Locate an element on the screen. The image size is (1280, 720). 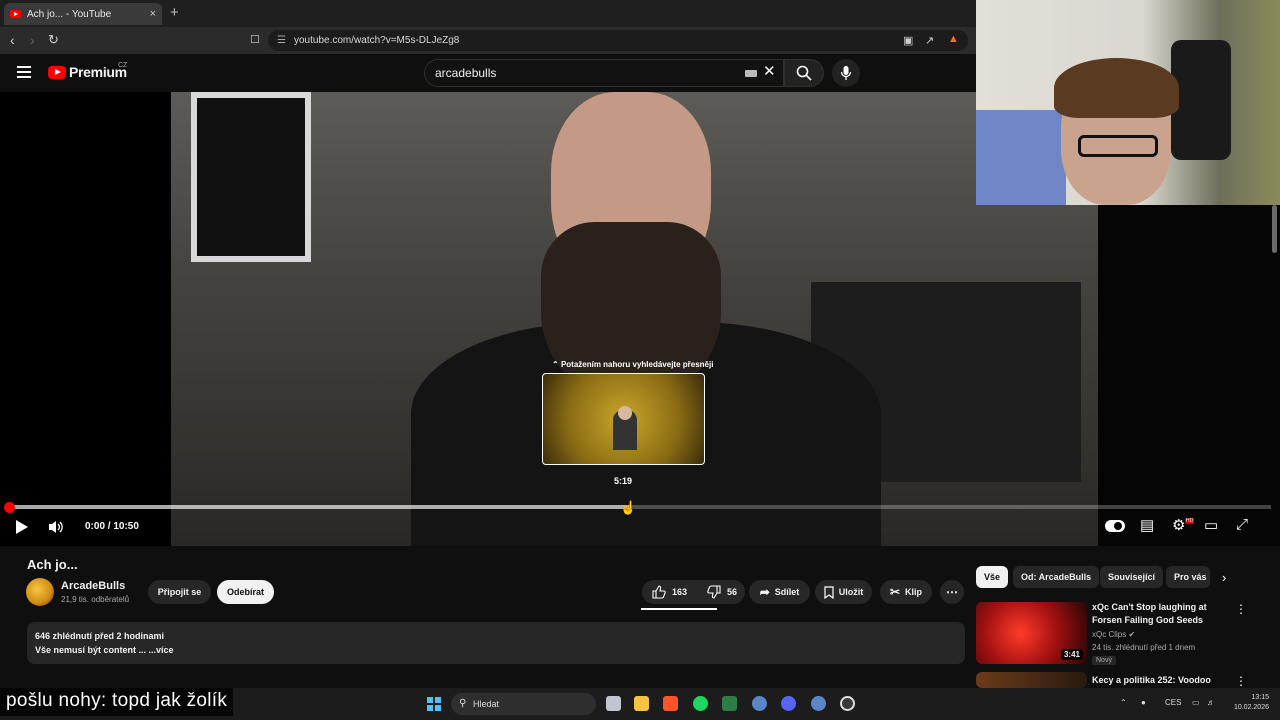
chip-related: Související is located at coordinates (1132, 577).